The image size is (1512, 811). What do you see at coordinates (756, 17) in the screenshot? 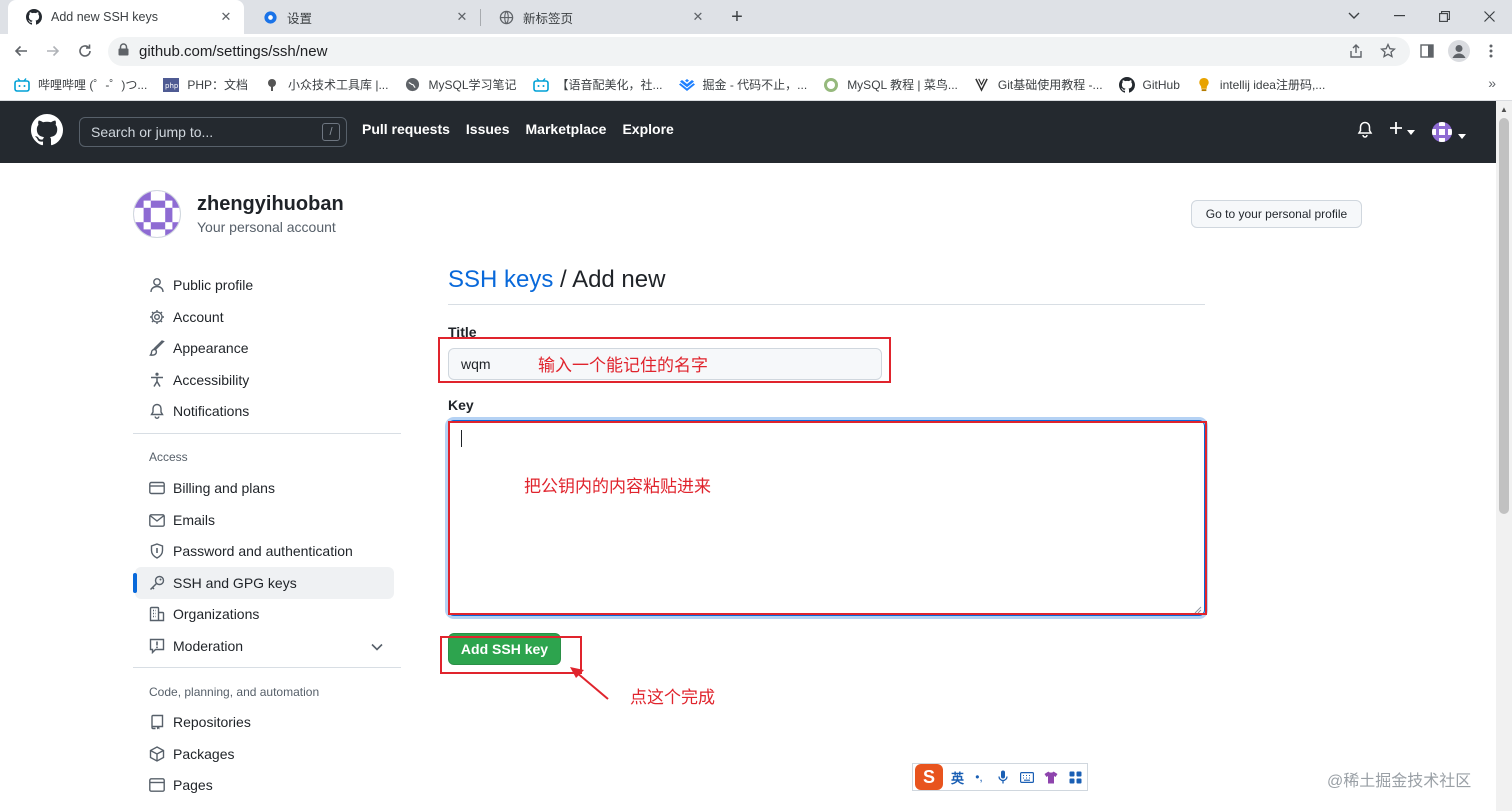
I see `browser-tab-bar: Add new SSH keys ✕ 设置 ✕ 新标签页 ✕ +` at bounding box center [756, 17].